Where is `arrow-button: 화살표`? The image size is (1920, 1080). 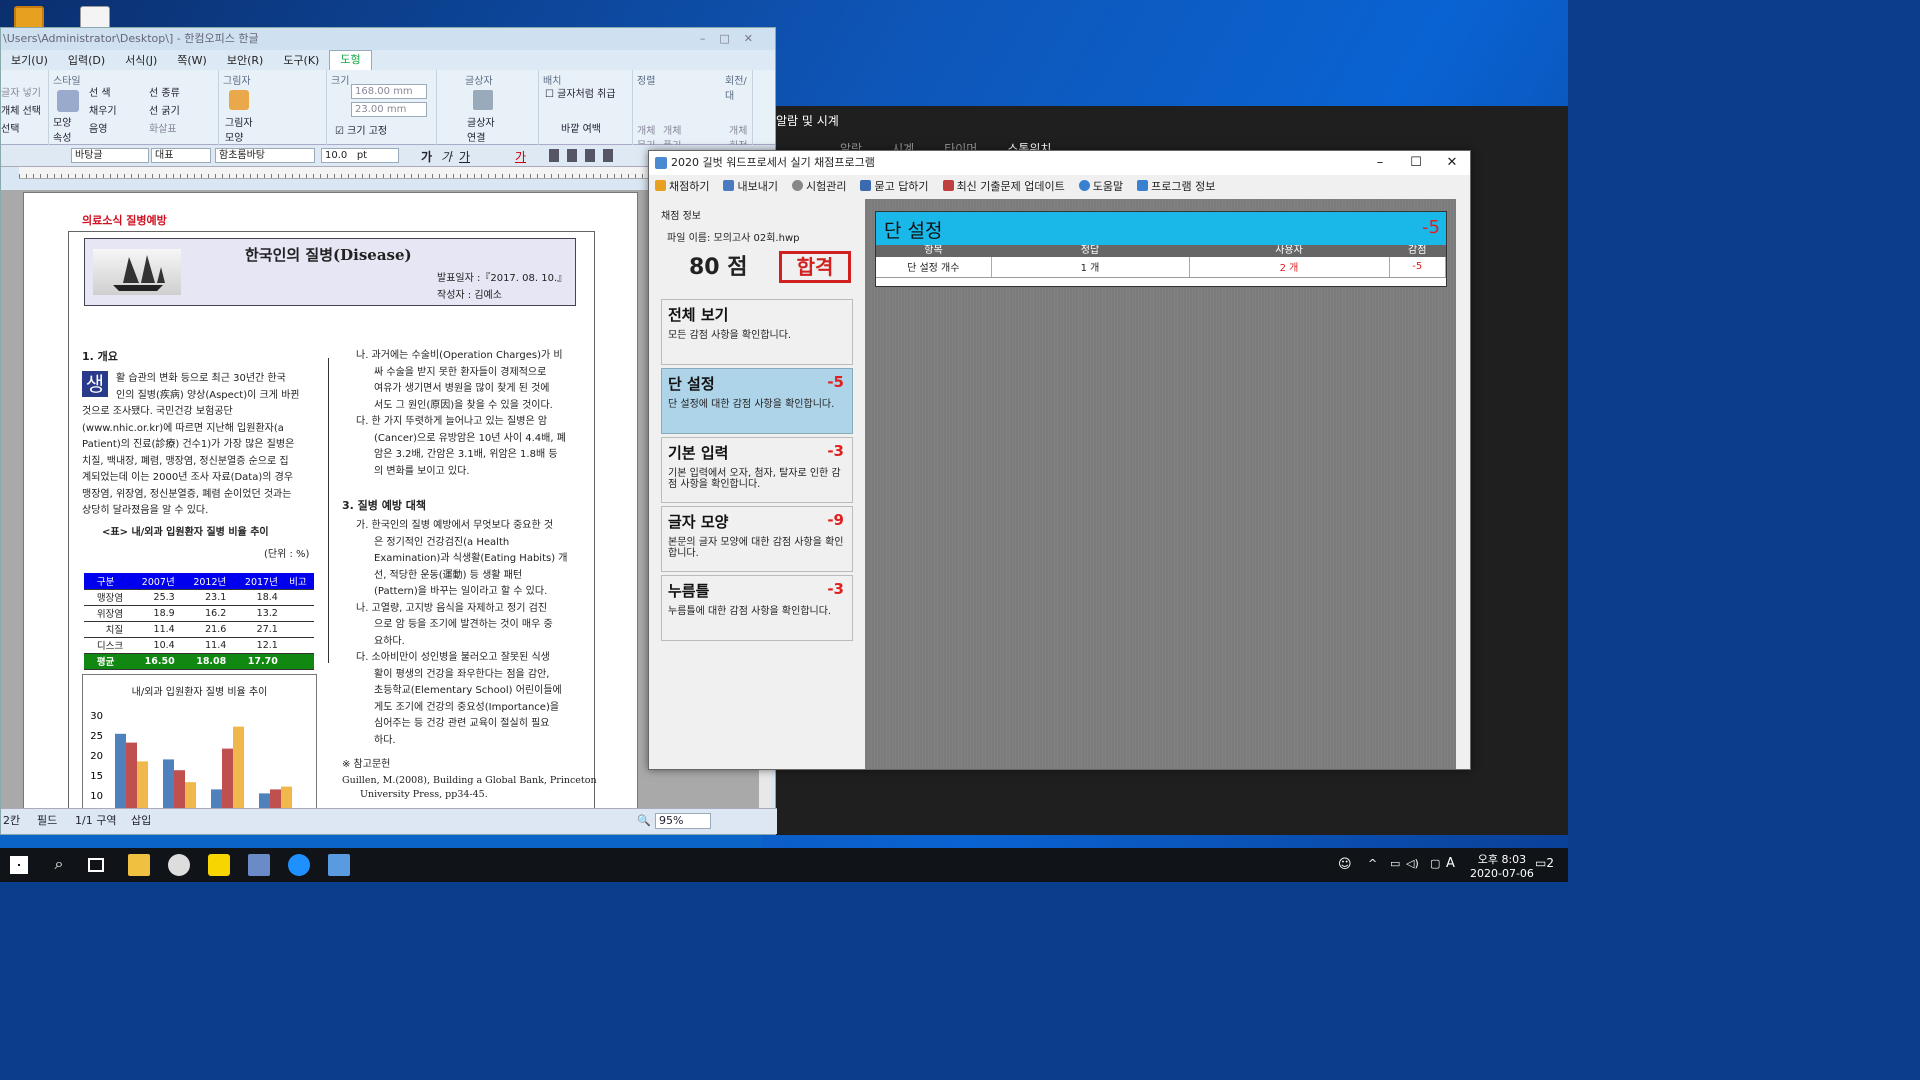
arrow-button: 화살표 is located at coordinates (163, 127).